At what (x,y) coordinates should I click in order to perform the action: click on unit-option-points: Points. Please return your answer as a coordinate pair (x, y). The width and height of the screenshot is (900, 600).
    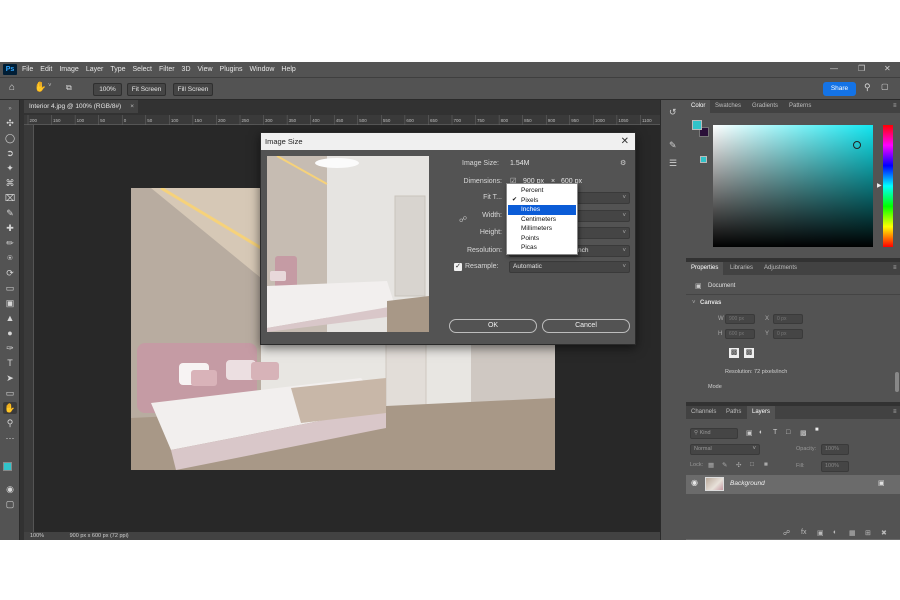
    Looking at the image, I should click on (542, 239).